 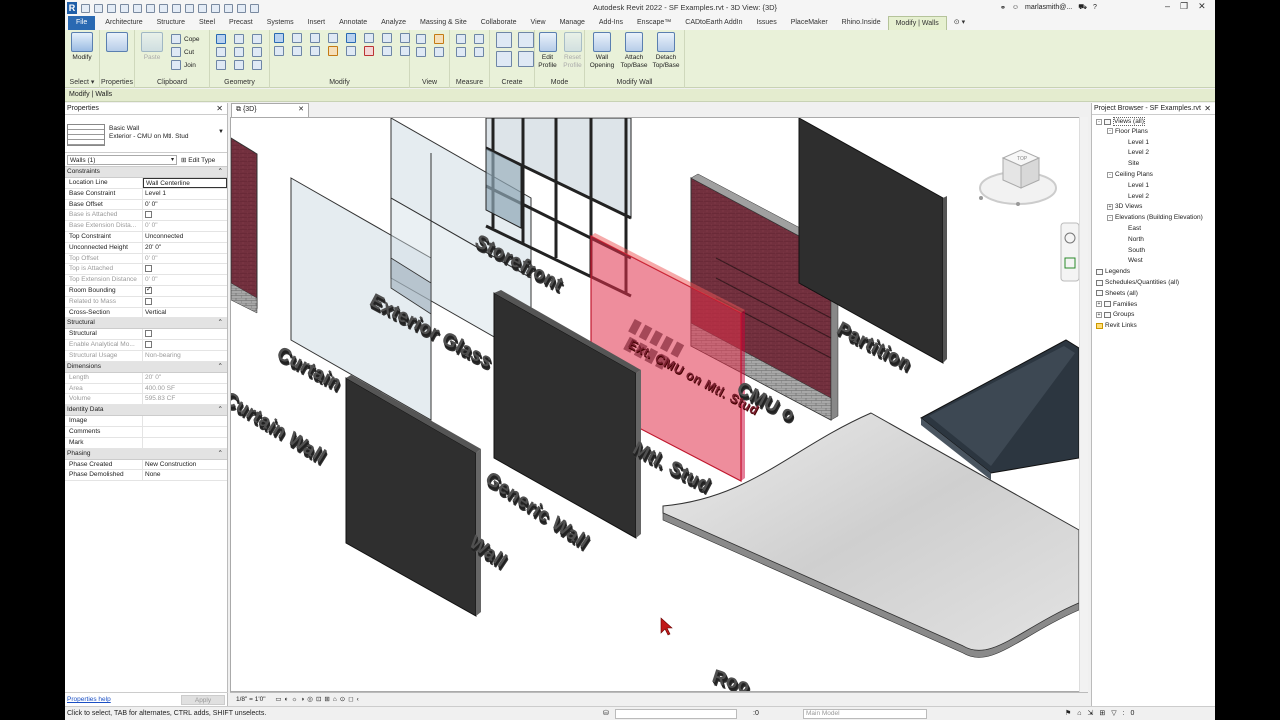 What do you see at coordinates (547, 51) in the screenshot?
I see `edit-profile-button: Edit Profile` at bounding box center [547, 51].